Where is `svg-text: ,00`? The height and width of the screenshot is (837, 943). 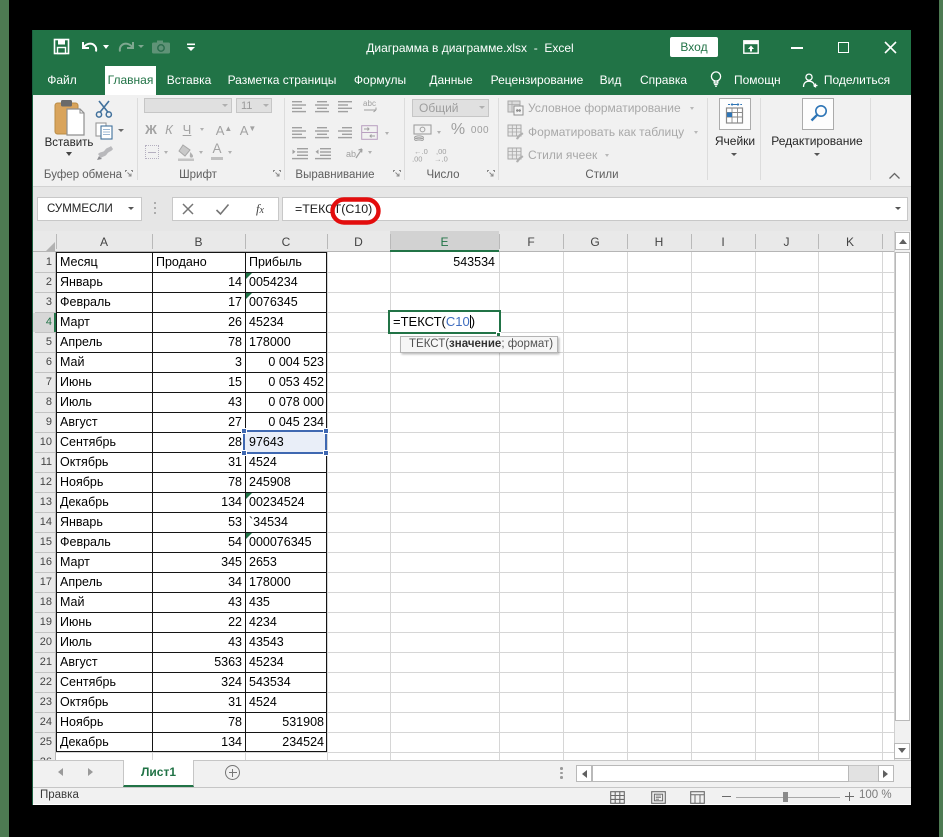
svg-text: ,00 is located at coordinates (417, 159).